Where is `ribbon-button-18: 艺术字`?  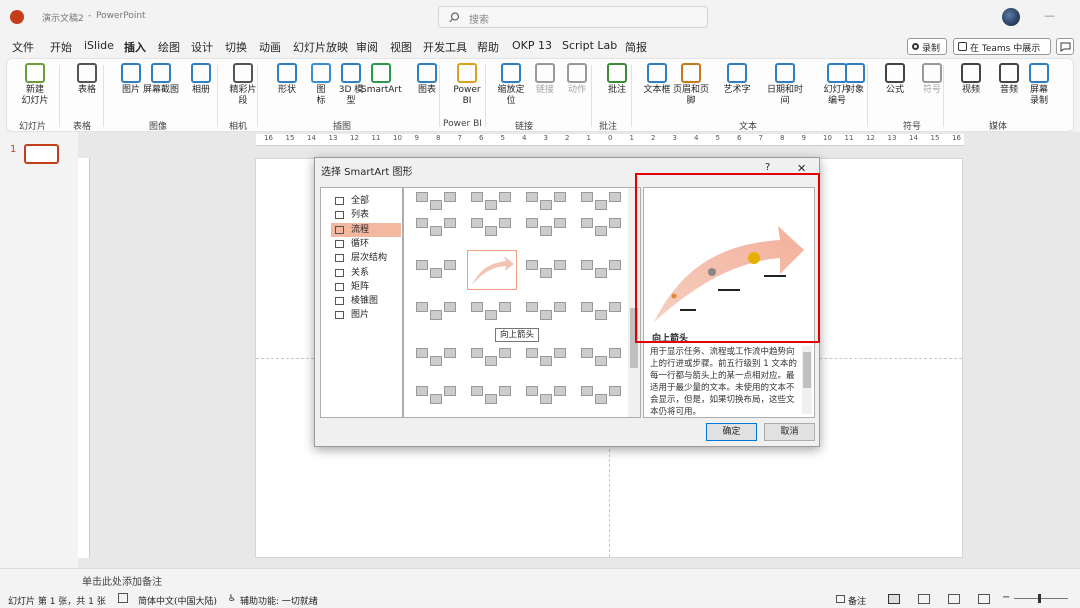
ribbon-button-18: 艺术字 is located at coordinates (737, 79).